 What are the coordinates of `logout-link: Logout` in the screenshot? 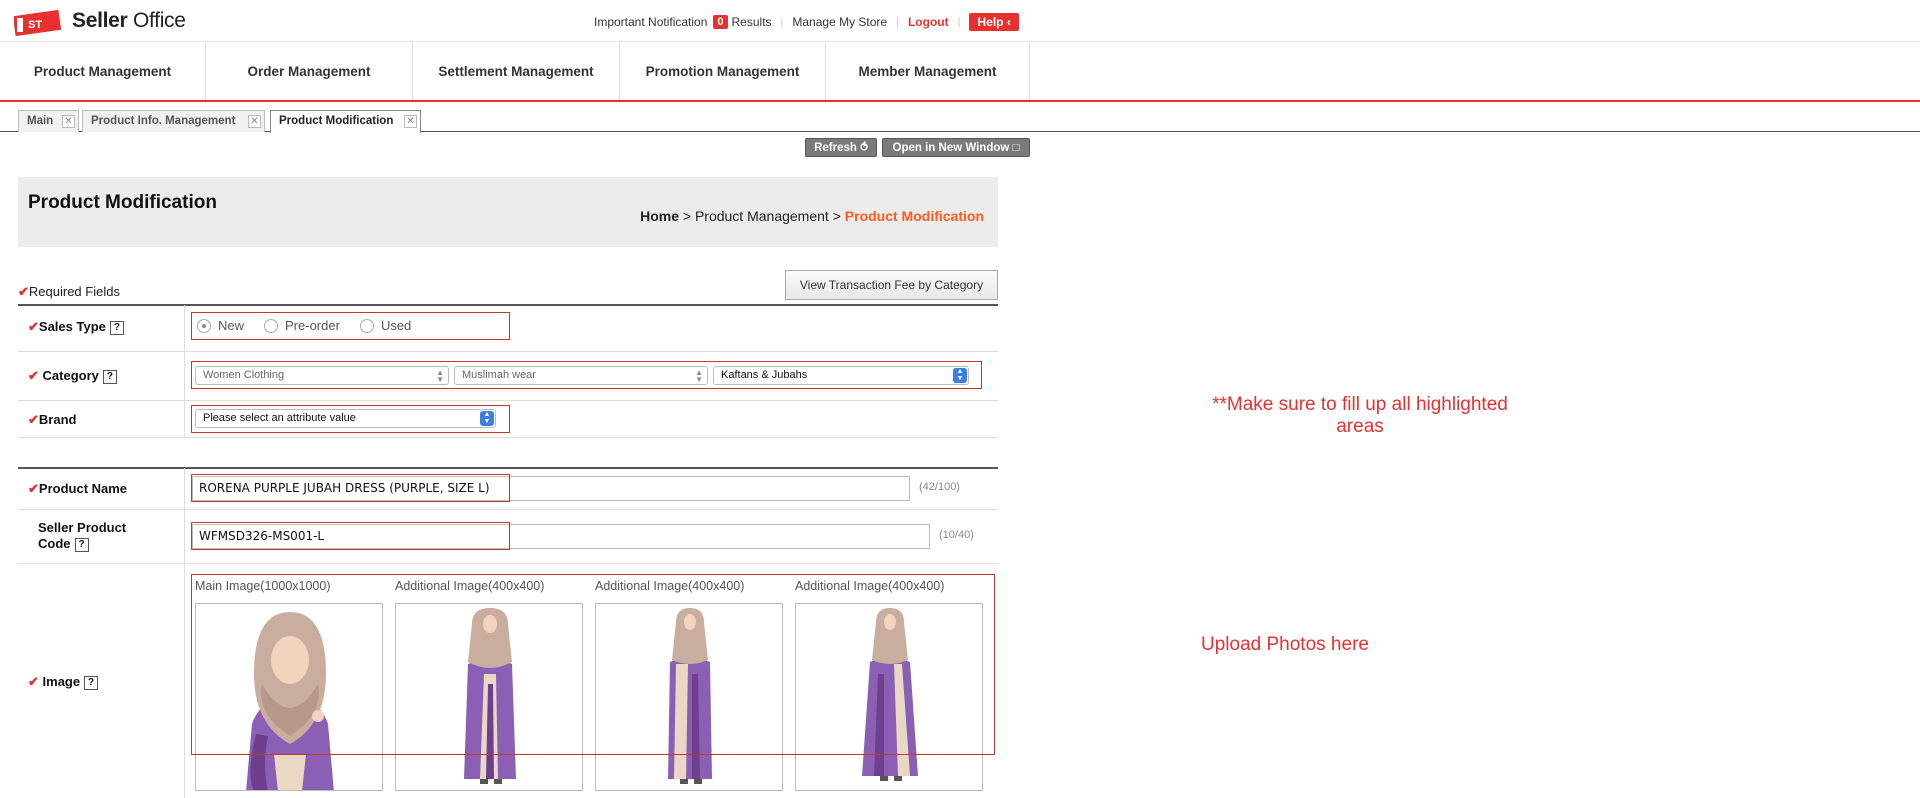 It's located at (928, 22).